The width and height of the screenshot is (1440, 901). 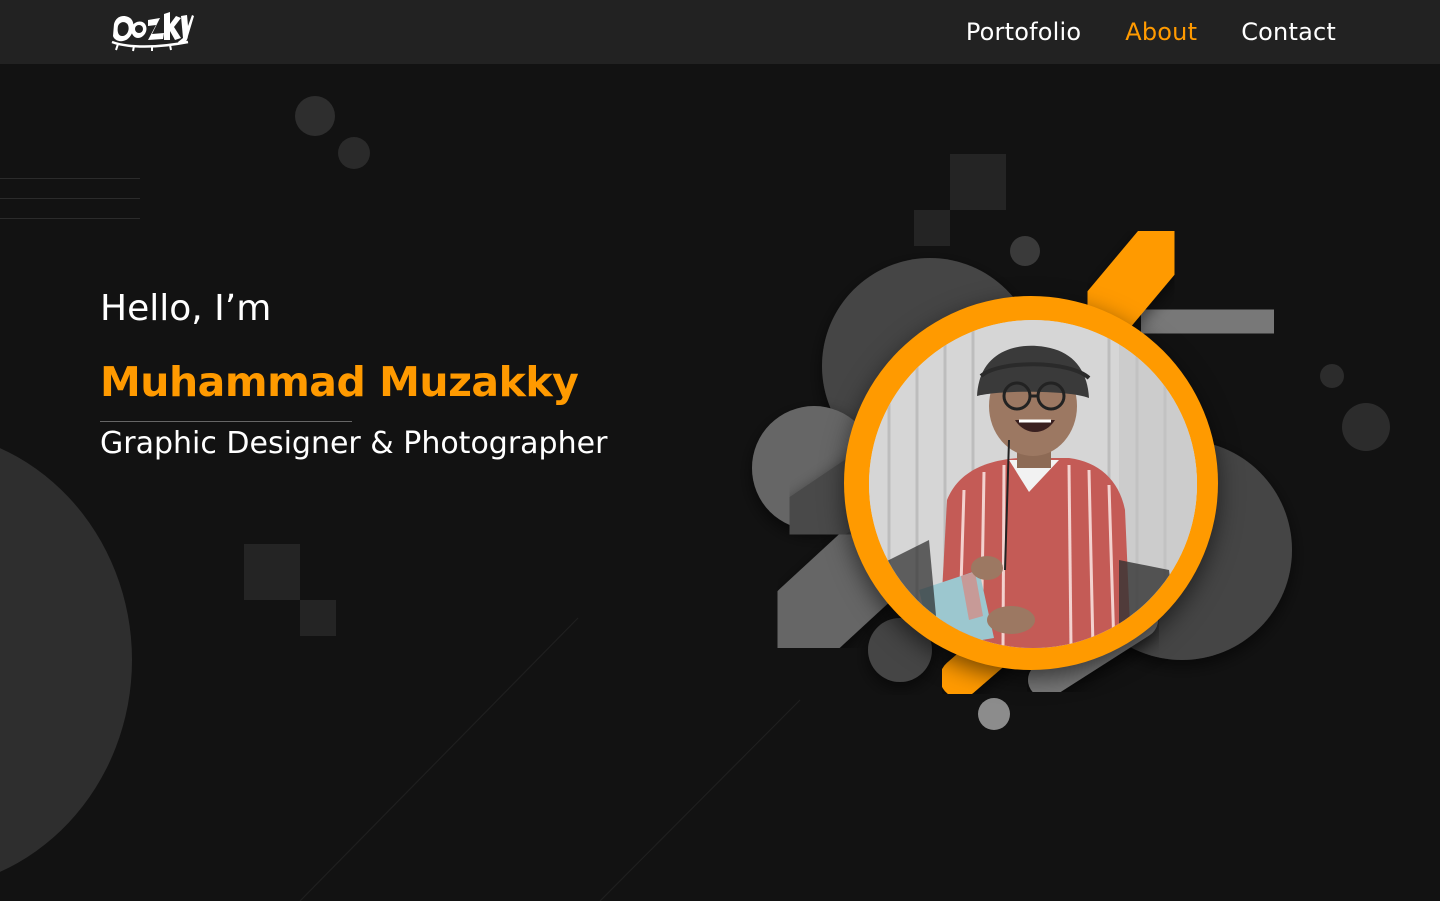 I want to click on nav-portofolio-link: Portofolio, so click(x=1023, y=32).